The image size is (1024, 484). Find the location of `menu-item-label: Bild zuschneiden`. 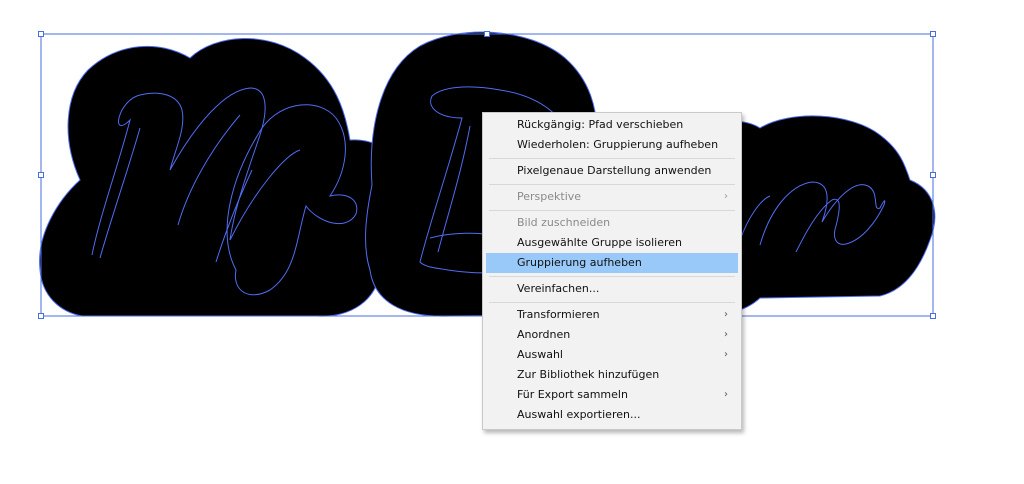

menu-item-label: Bild zuschneiden is located at coordinates (564, 222).